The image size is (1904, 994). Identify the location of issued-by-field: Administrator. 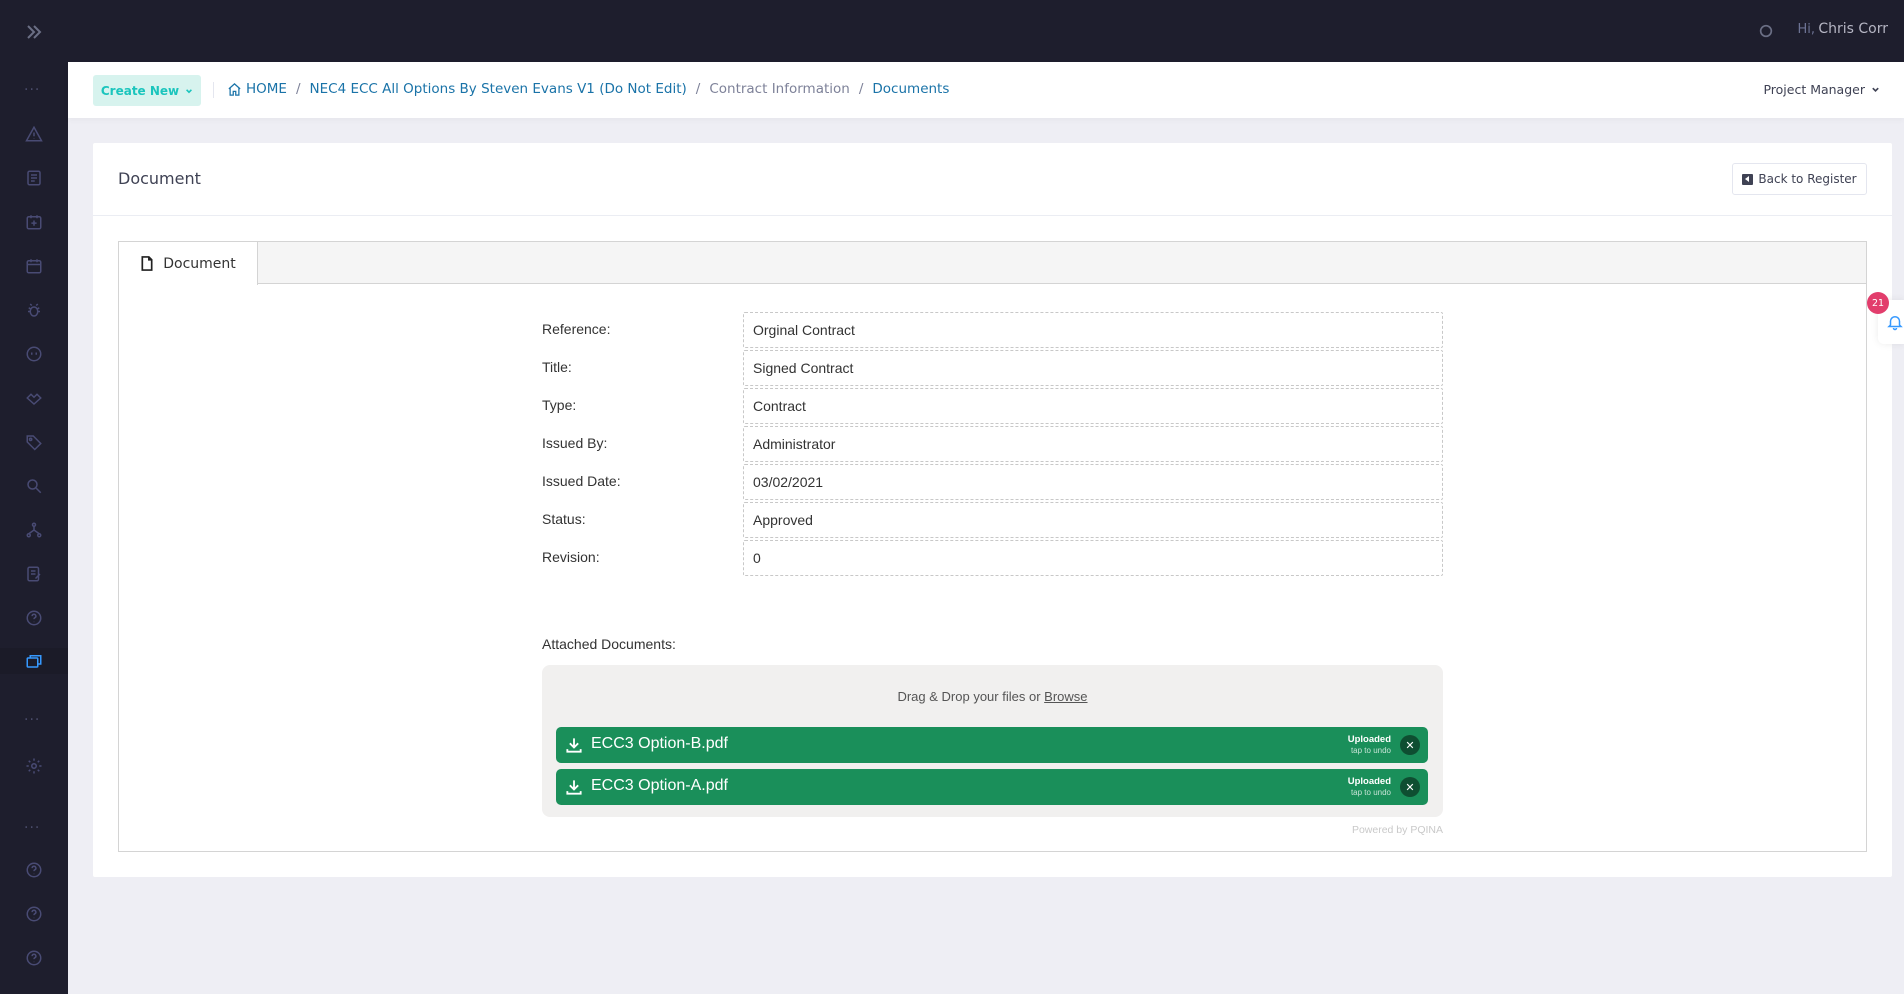
(1093, 444).